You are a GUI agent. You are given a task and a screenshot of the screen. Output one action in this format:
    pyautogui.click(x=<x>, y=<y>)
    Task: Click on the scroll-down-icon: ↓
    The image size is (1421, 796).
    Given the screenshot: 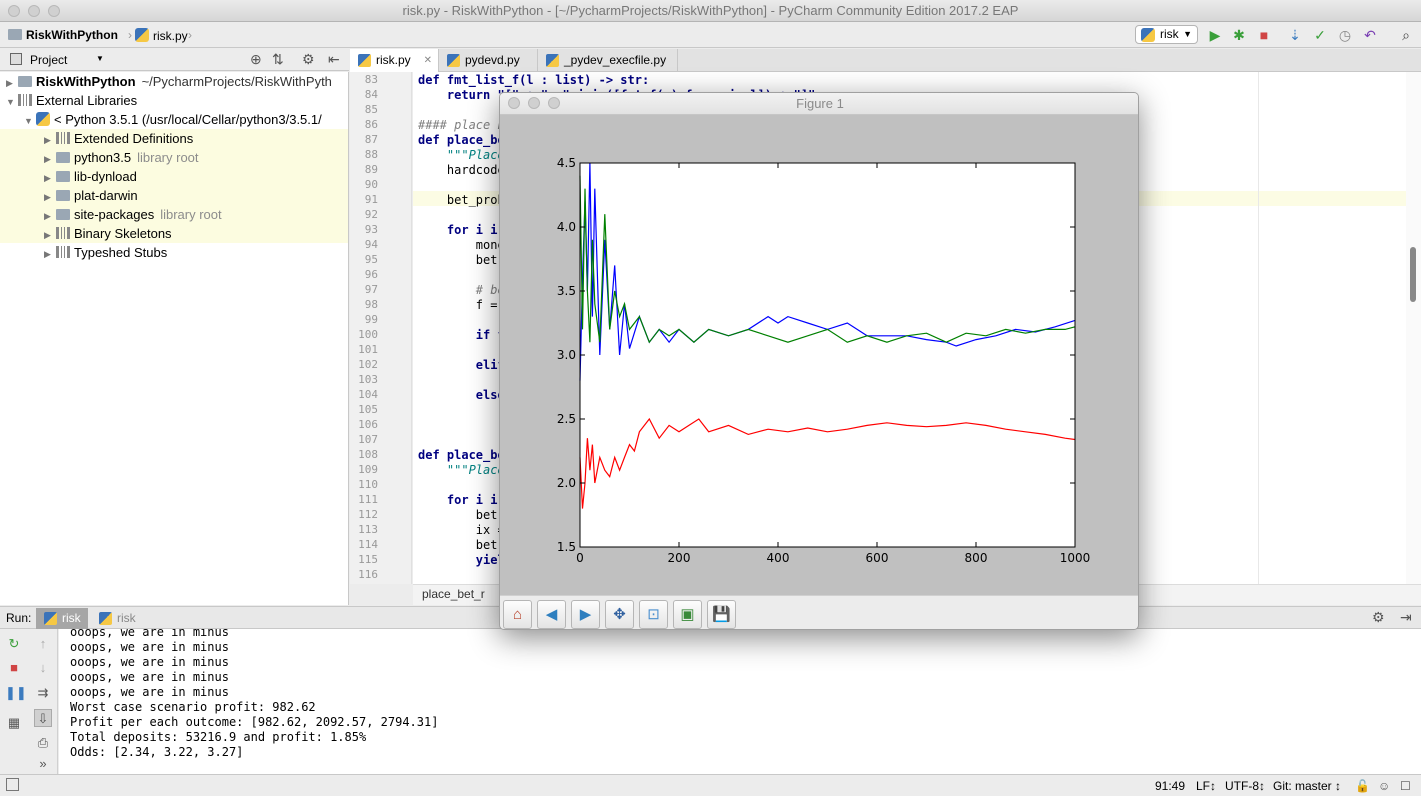 What is the action you would take?
    pyautogui.click(x=43, y=668)
    